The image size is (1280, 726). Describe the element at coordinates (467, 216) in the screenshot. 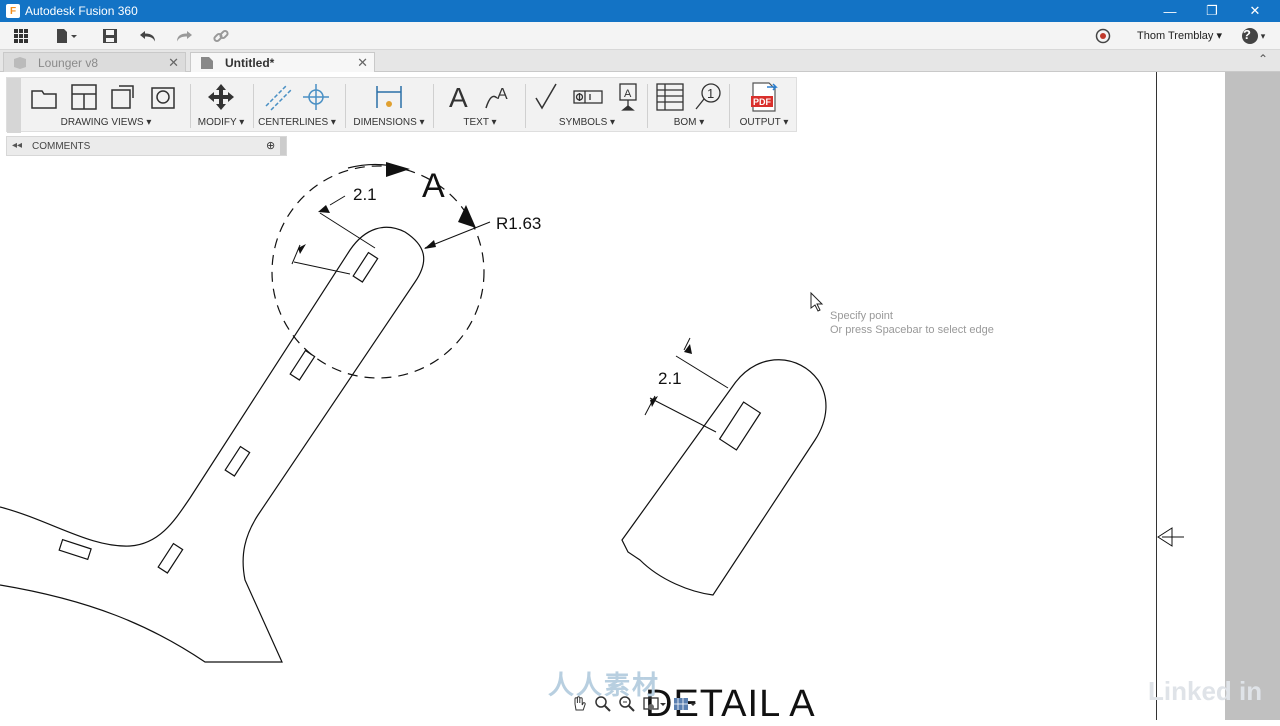

I see `section-arrow-head` at that location.